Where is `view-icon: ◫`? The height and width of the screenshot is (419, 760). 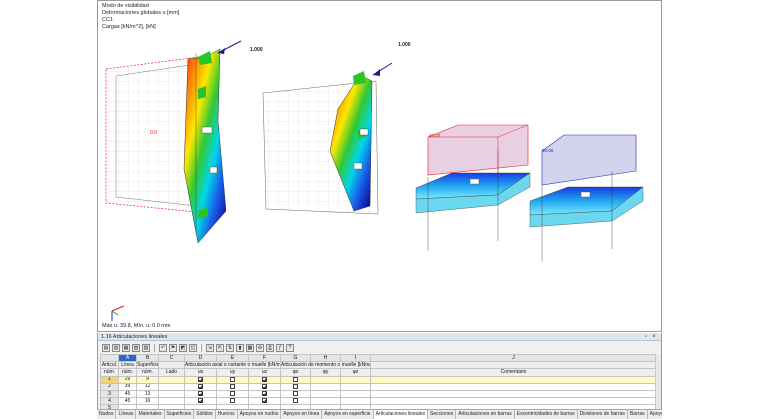 view-icon: ◫ is located at coordinates (193, 347).